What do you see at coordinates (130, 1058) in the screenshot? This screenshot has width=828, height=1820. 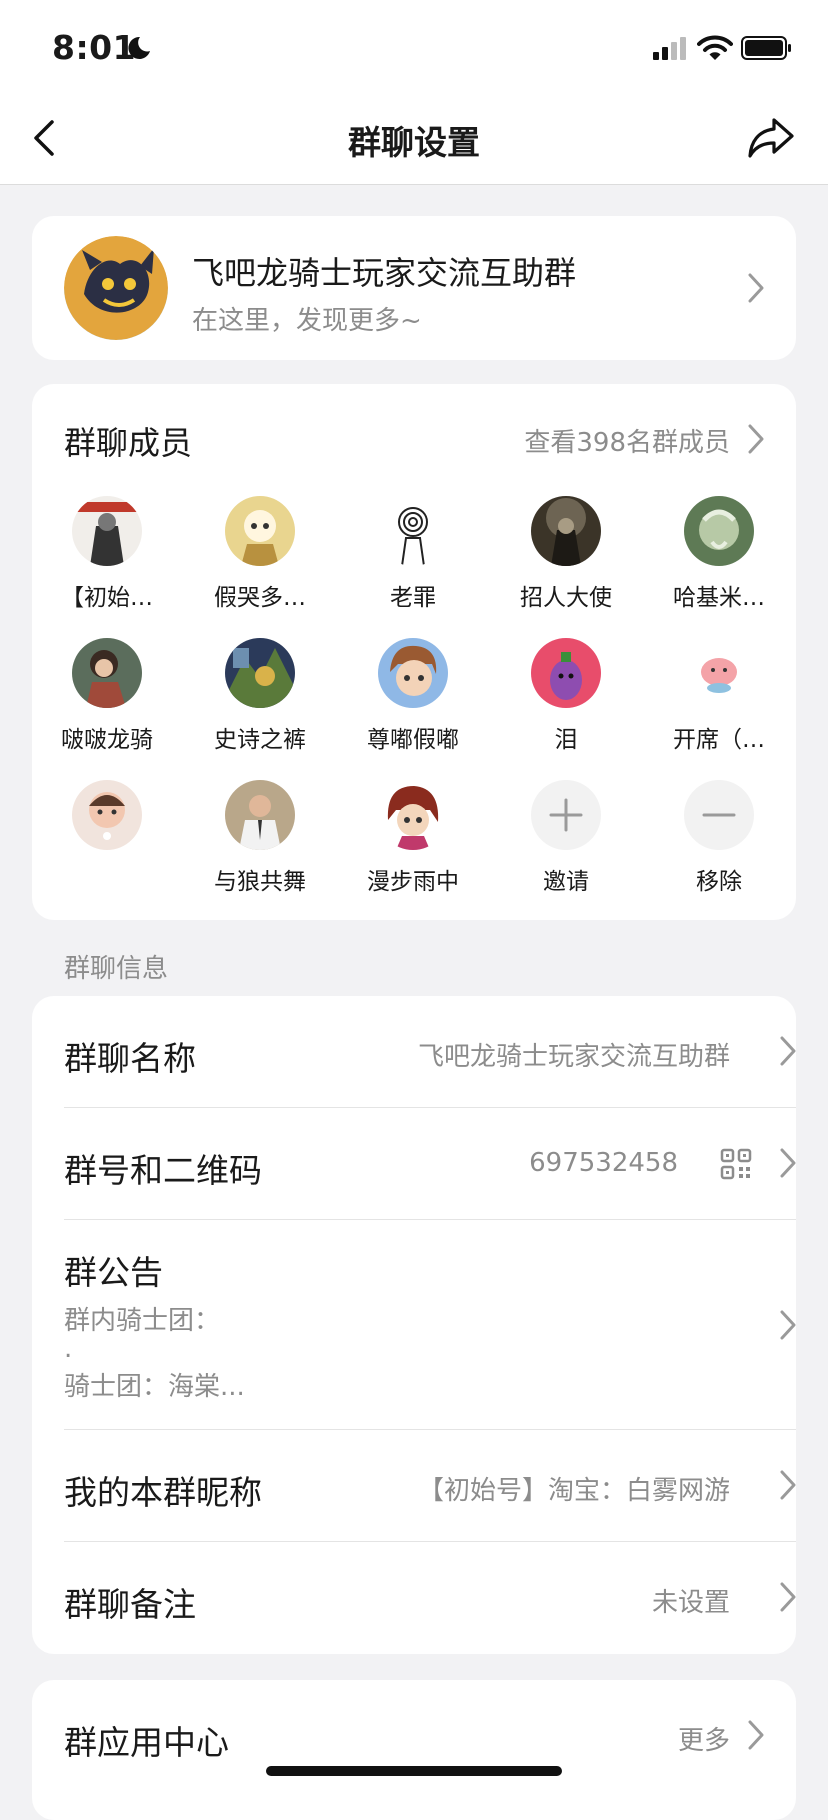 I see `row-label: 群聊名称` at bounding box center [130, 1058].